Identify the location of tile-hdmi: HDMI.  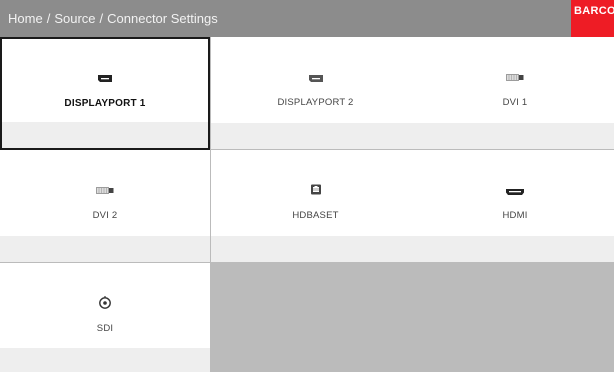
(515, 206).